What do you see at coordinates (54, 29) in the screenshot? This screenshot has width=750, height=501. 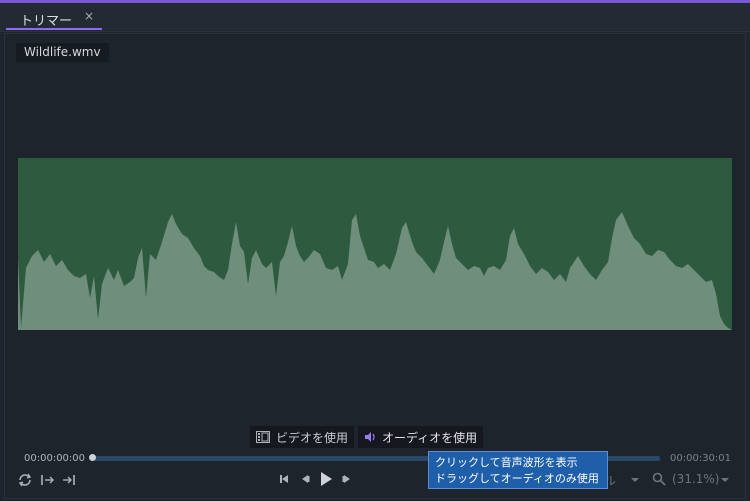 I see `tab-underline` at bounding box center [54, 29].